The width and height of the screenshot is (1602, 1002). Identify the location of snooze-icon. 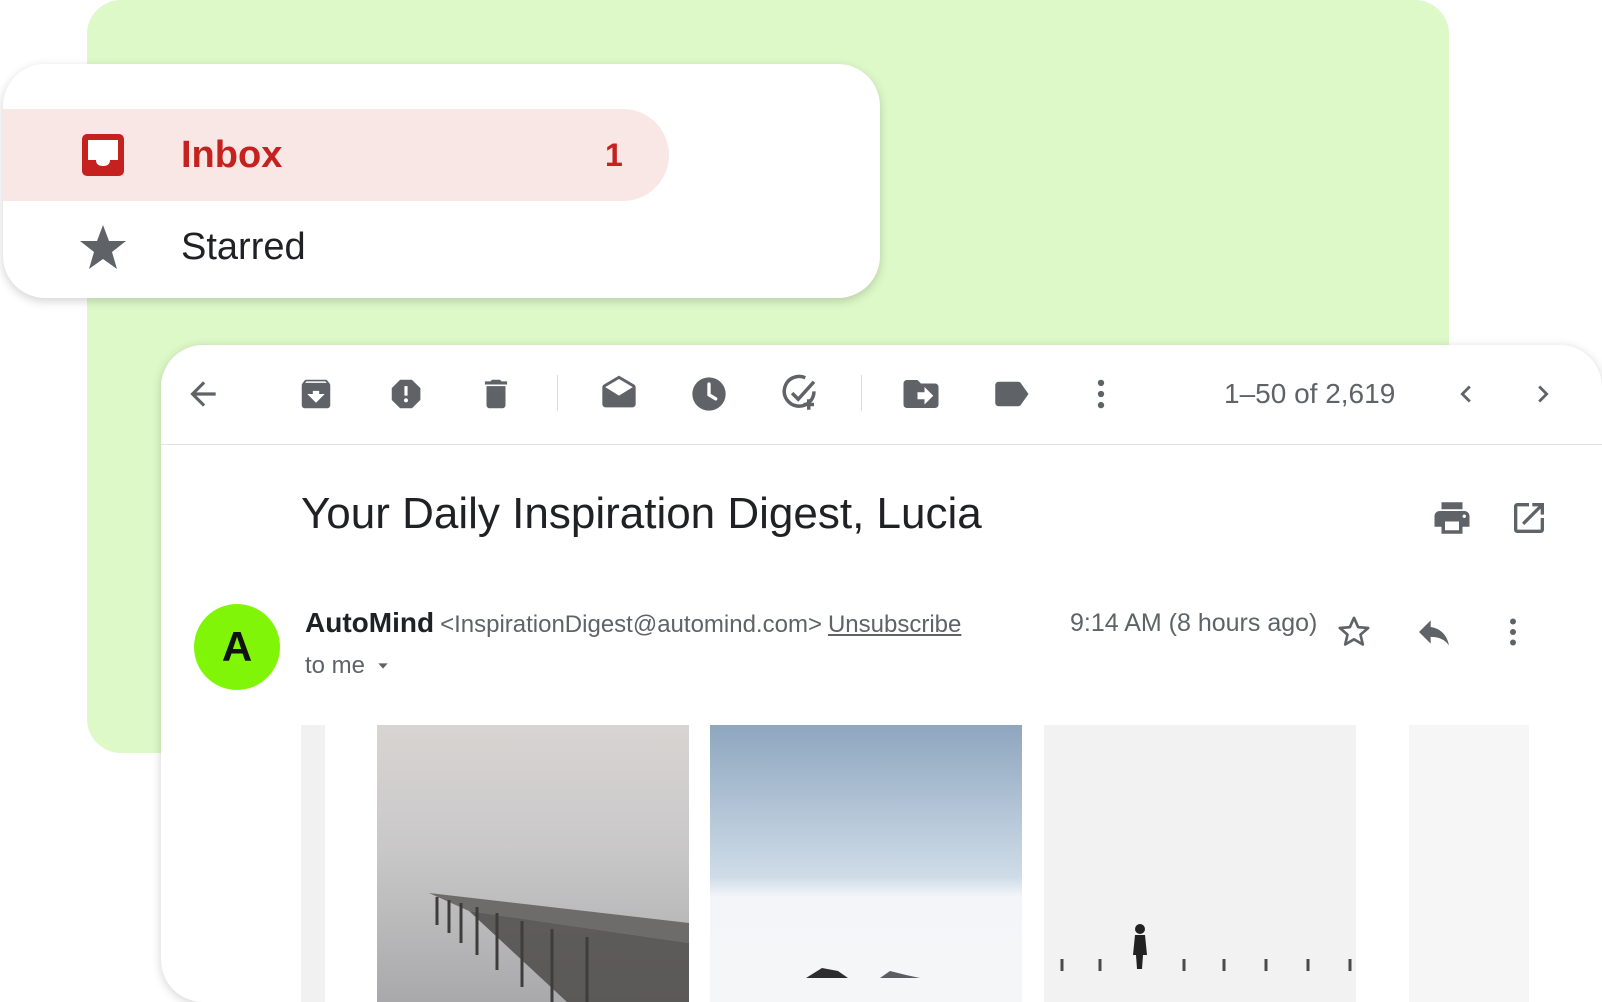
(709, 394).